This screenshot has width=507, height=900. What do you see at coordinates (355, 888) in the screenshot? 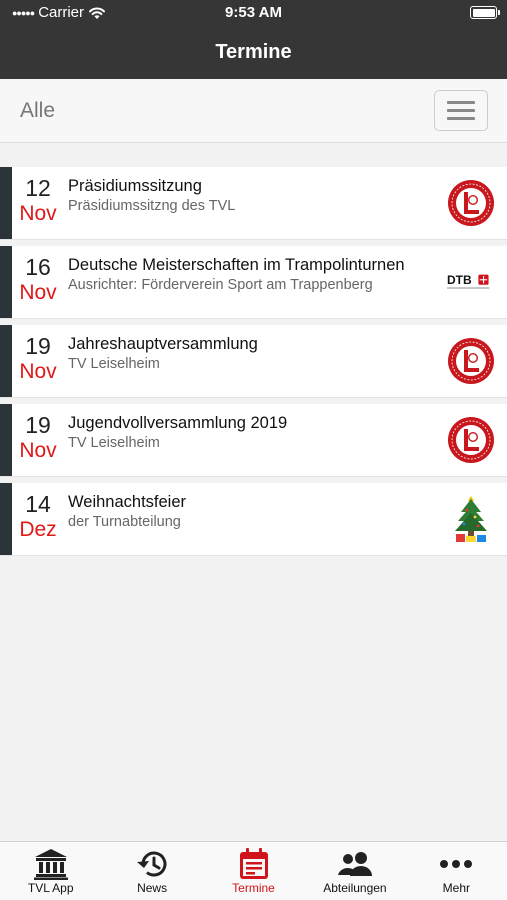
I see `tab-label: Abteilungen` at bounding box center [355, 888].